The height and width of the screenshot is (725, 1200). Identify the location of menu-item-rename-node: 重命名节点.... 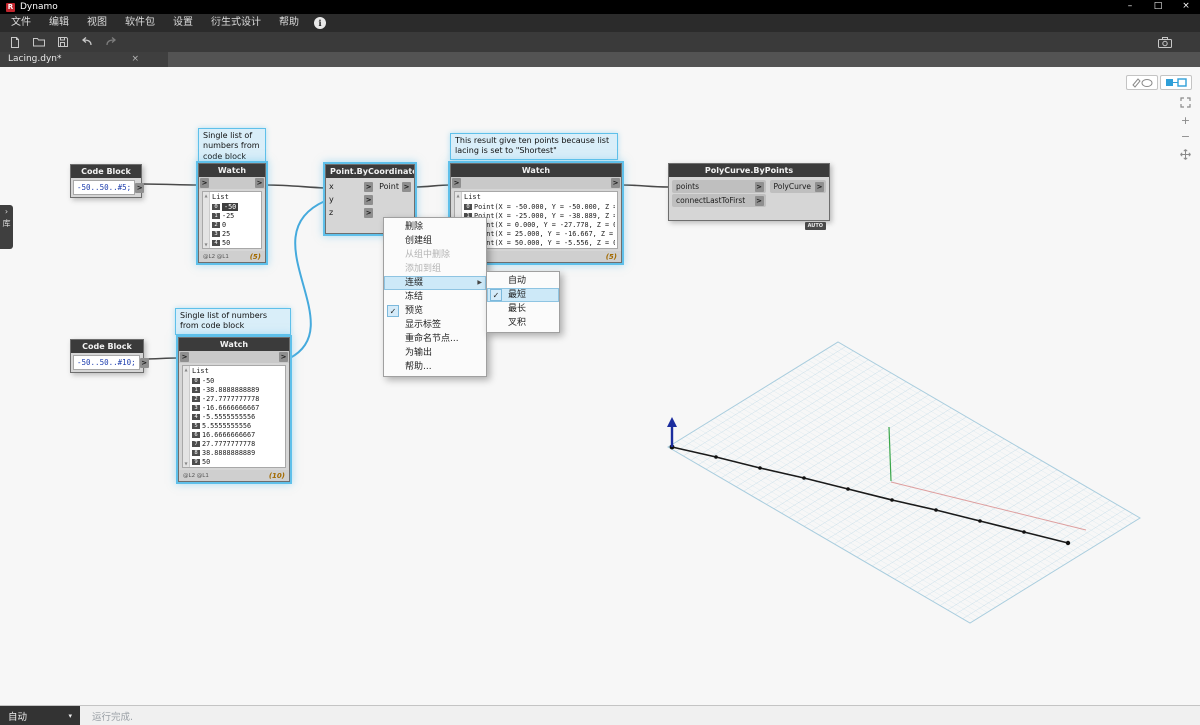
(435, 339).